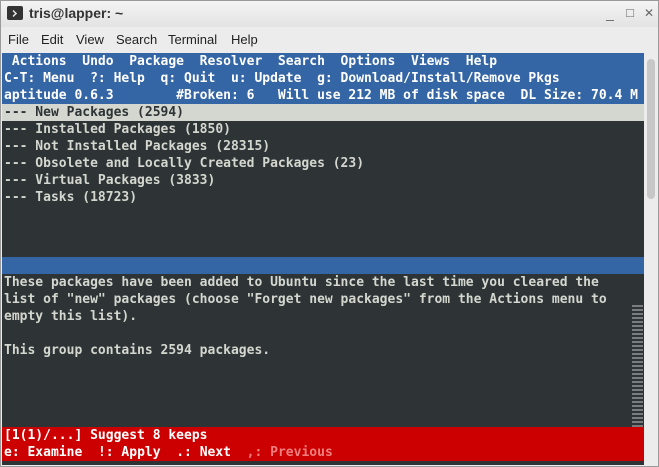 This screenshot has height=467, width=659. Describe the element at coordinates (192, 39) in the screenshot. I see `menu-terminal: Terminal` at that location.